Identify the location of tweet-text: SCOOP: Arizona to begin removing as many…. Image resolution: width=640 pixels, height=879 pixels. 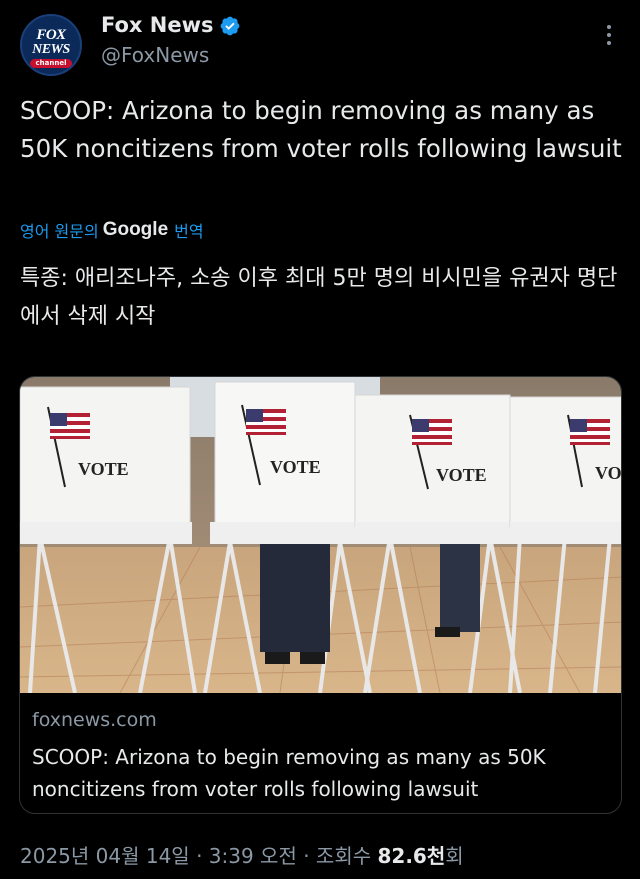
(321, 129).